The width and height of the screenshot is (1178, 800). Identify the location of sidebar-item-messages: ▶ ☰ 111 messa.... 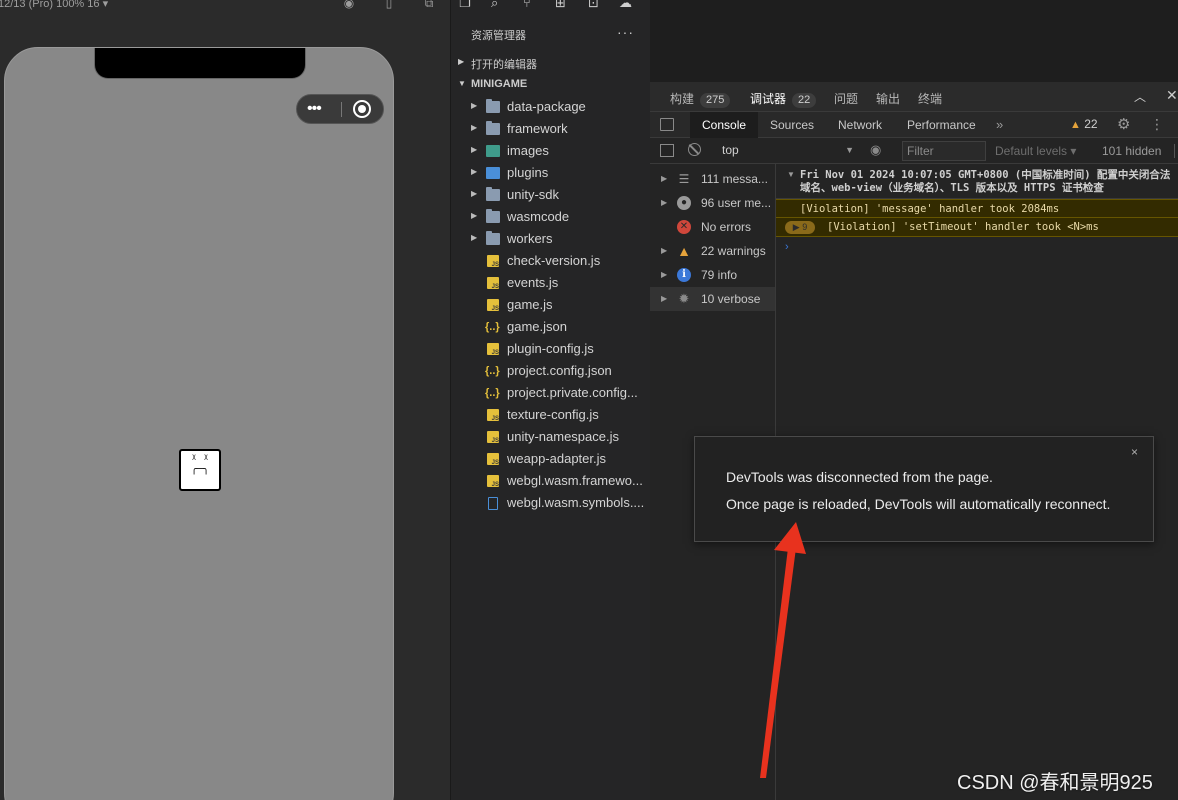
(712, 179).